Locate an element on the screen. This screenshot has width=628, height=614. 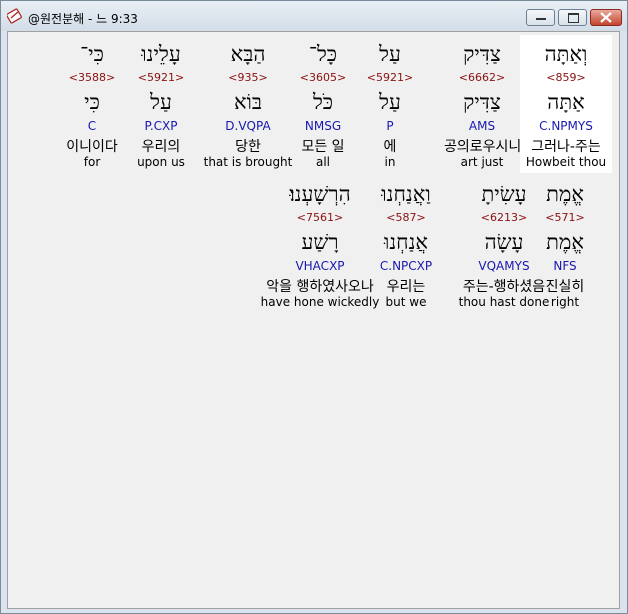
parsing-code: P.CXP is located at coordinates (161, 126).